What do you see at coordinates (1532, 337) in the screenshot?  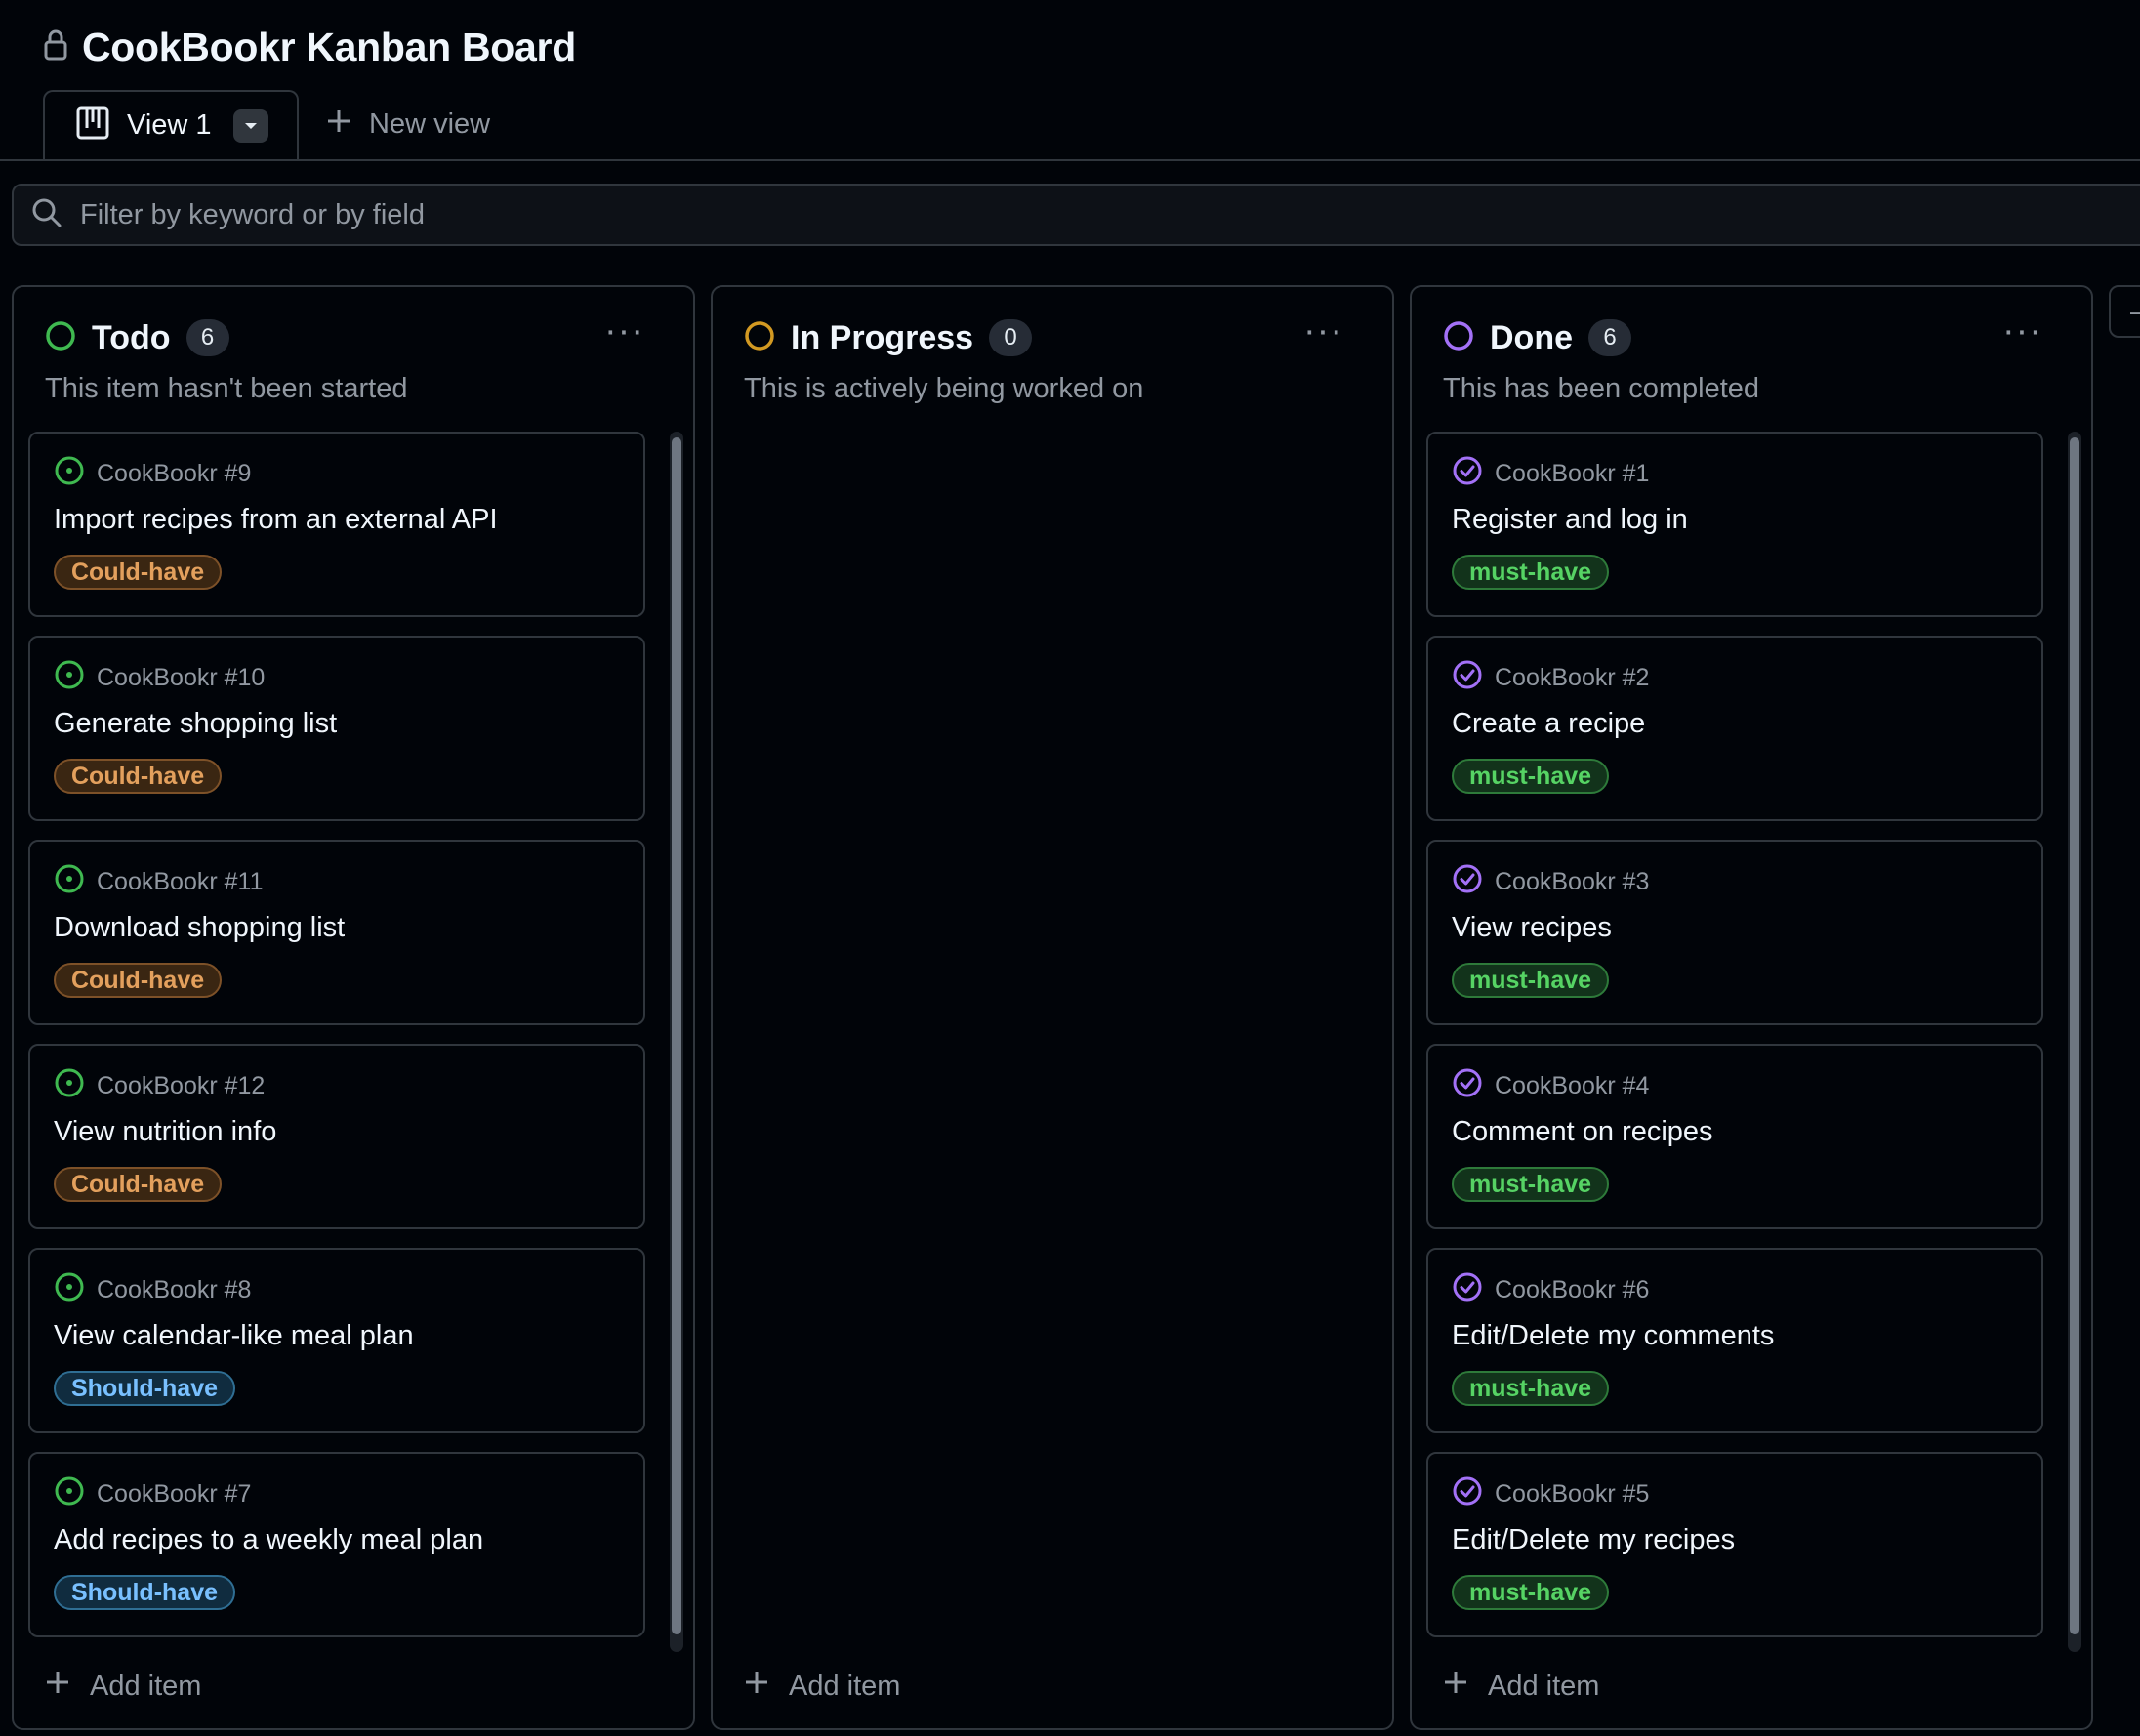 I see `column-title: Done` at bounding box center [1532, 337].